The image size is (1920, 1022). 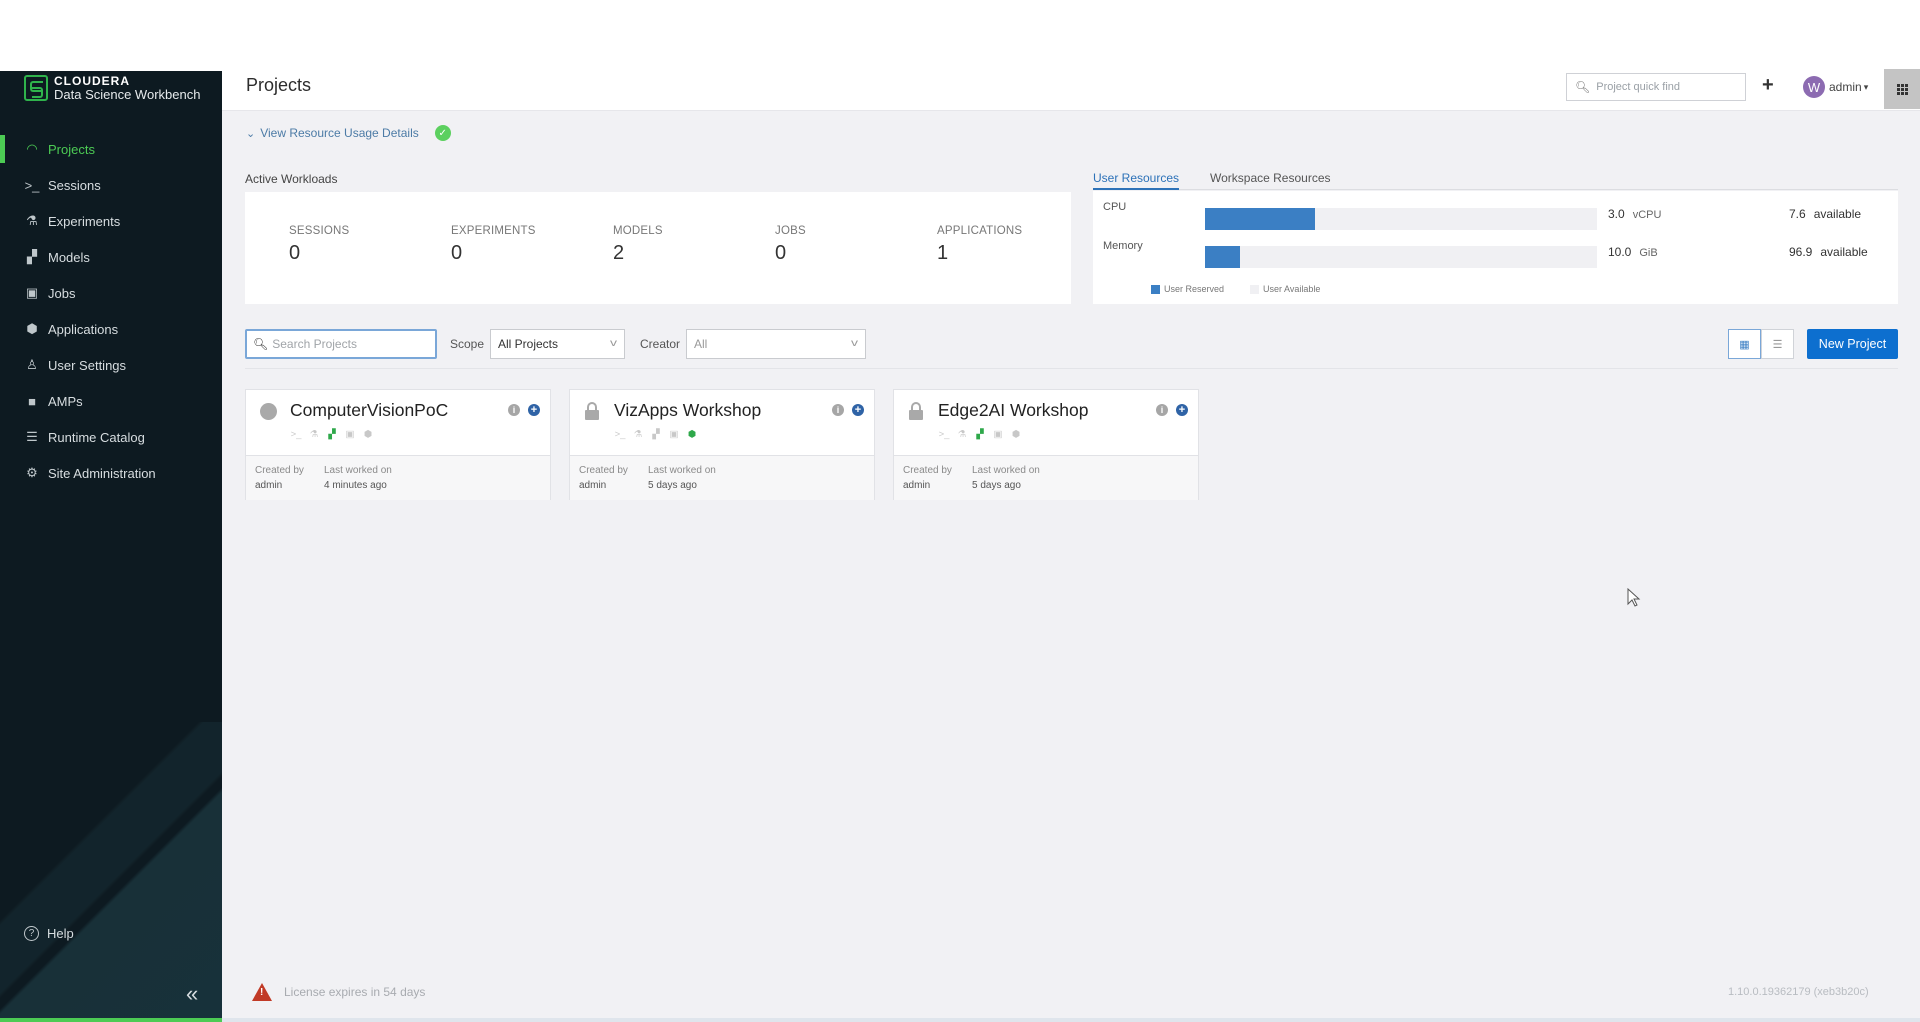 I want to click on created-by-label: Created by, so click(x=927, y=470).